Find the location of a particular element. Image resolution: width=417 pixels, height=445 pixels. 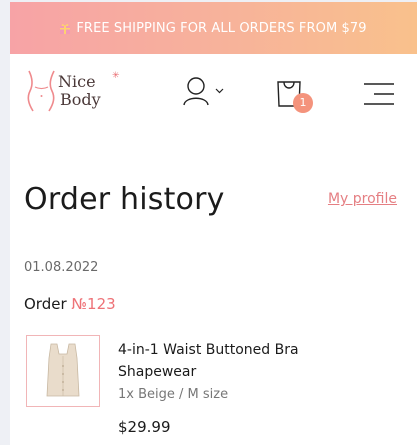

user-icon is located at coordinates (196, 91).